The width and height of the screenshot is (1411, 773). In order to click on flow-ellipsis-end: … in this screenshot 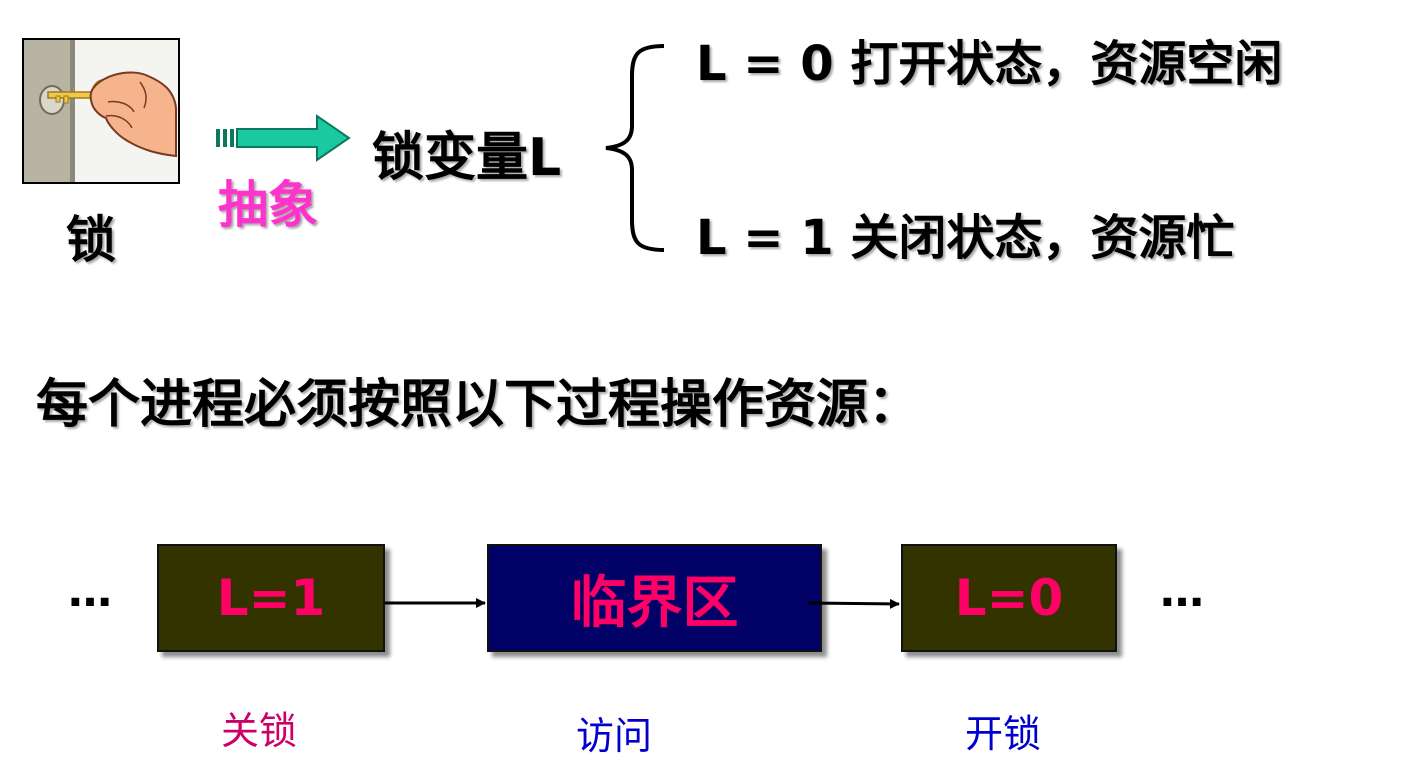, I will do `click(1182, 591)`.